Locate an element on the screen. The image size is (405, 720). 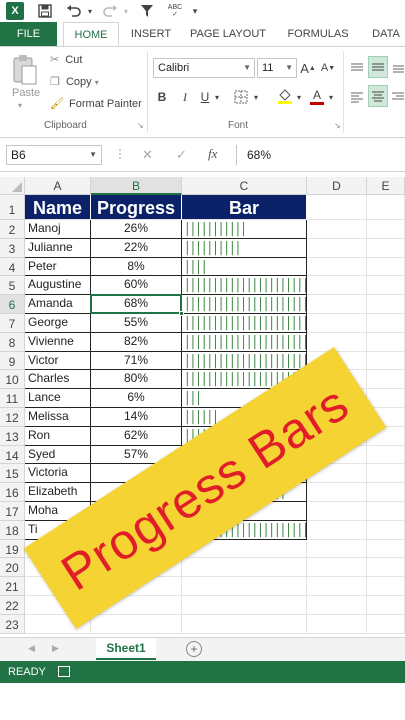
row-header: 8 is located at coordinates (12, 342).